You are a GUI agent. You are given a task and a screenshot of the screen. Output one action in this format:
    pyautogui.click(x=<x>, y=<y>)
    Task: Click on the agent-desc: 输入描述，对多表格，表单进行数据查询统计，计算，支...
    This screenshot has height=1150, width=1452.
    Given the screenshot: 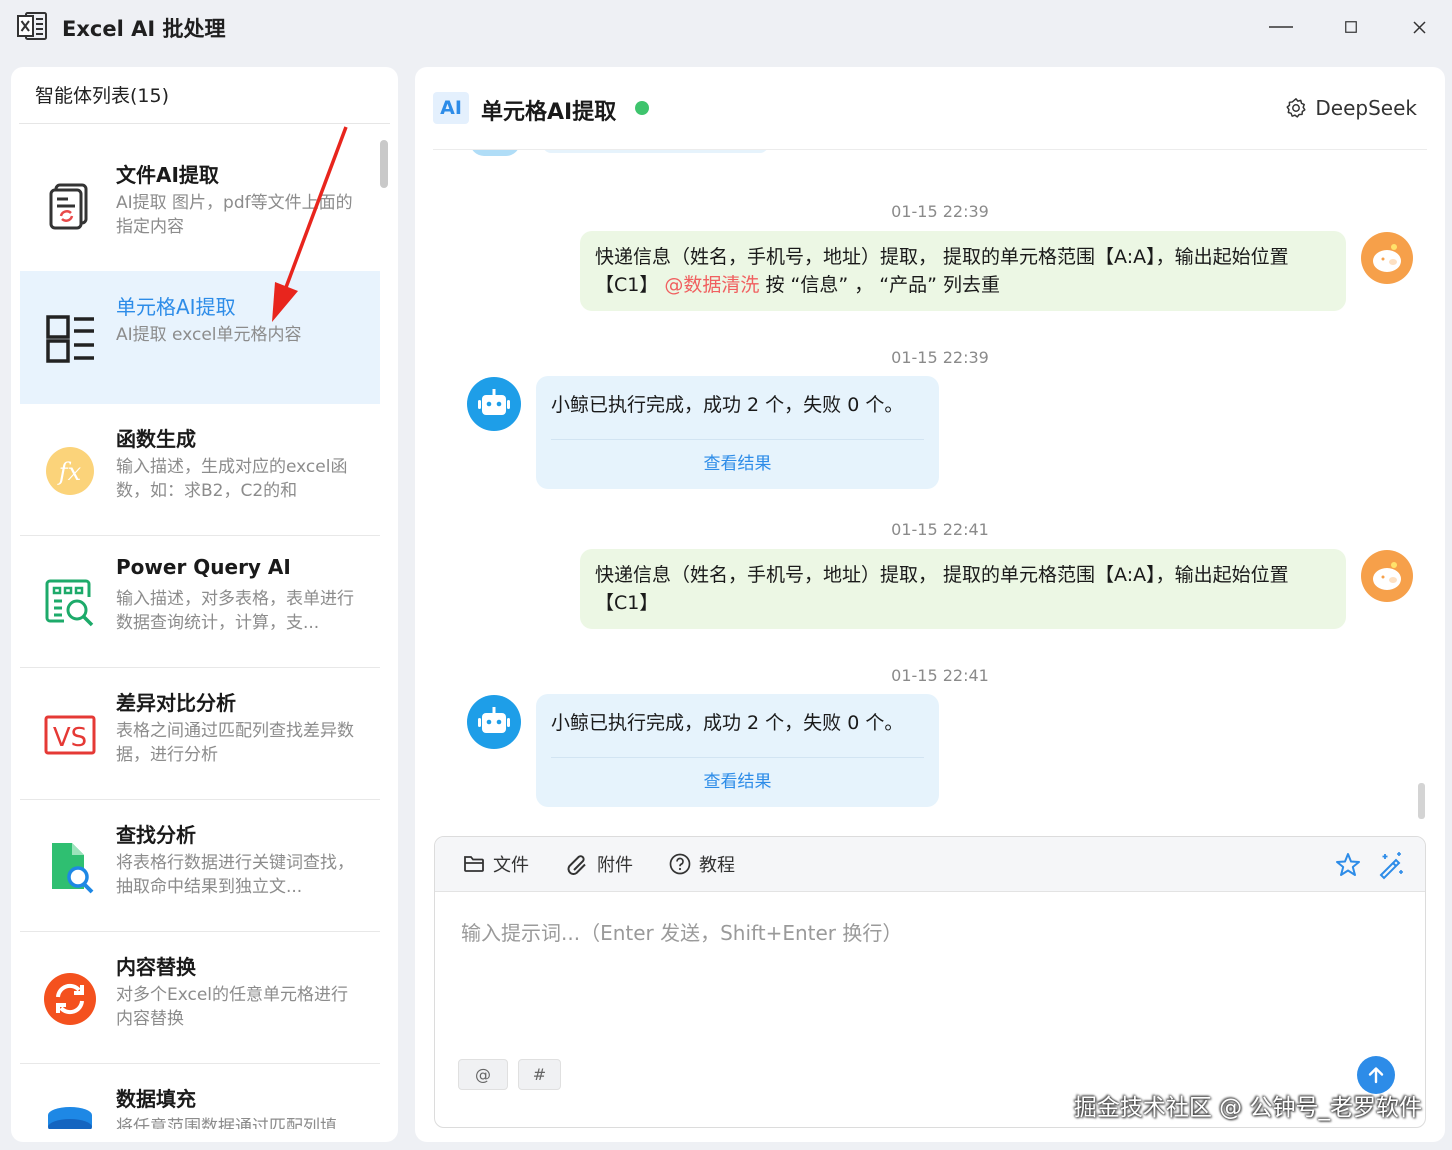 What is the action you would take?
    pyautogui.click(x=235, y=611)
    